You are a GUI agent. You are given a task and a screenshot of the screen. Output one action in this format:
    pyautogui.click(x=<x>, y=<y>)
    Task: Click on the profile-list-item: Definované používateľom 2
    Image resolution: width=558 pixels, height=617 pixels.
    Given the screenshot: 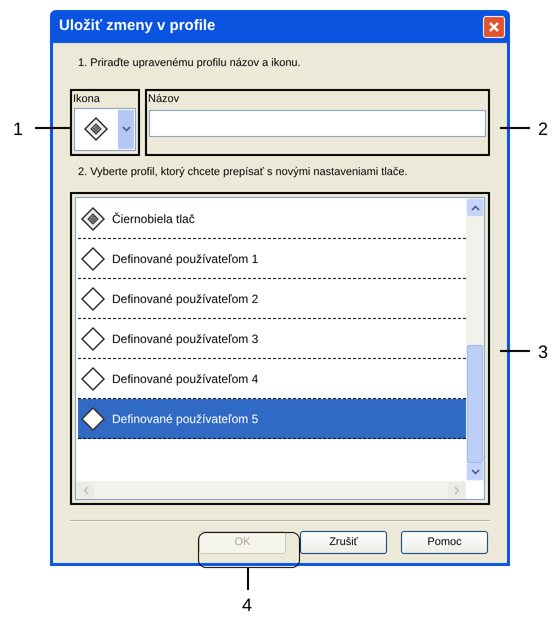 What is the action you would take?
    pyautogui.click(x=272, y=299)
    